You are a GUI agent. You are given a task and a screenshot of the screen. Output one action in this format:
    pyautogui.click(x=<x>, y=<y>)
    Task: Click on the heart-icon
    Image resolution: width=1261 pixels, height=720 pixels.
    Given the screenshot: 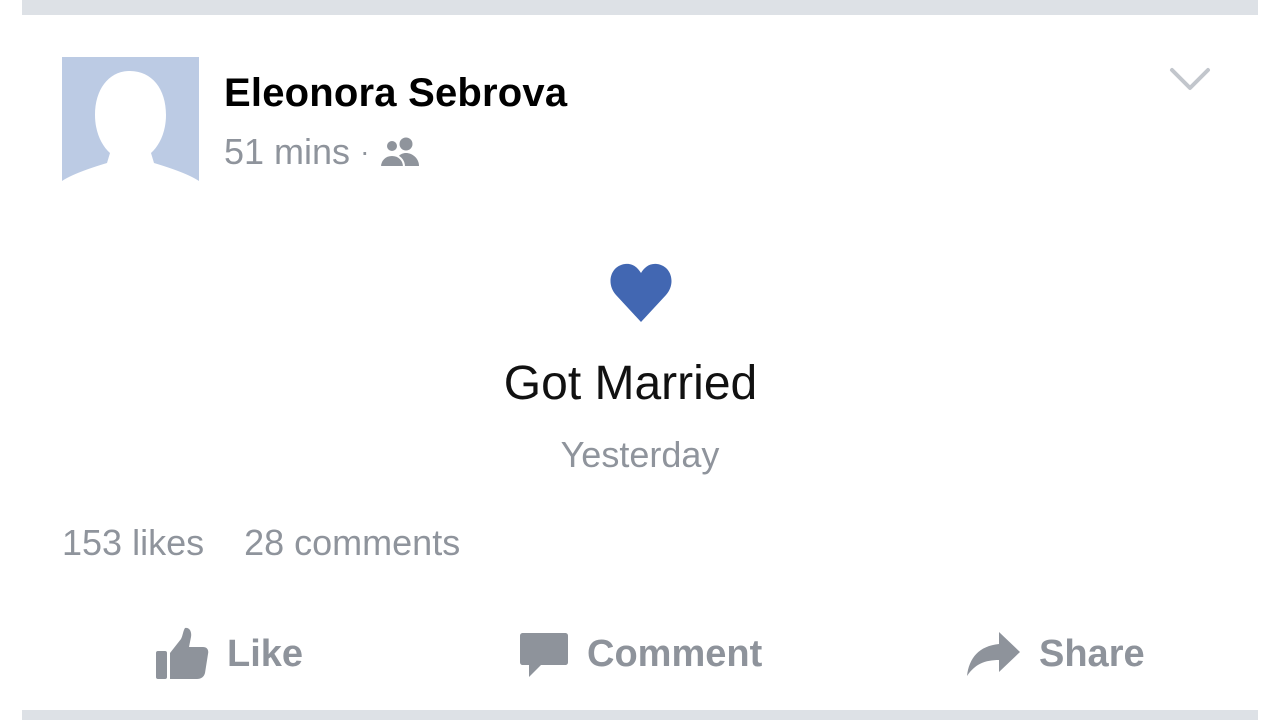 What is the action you would take?
    pyautogui.click(x=641, y=293)
    